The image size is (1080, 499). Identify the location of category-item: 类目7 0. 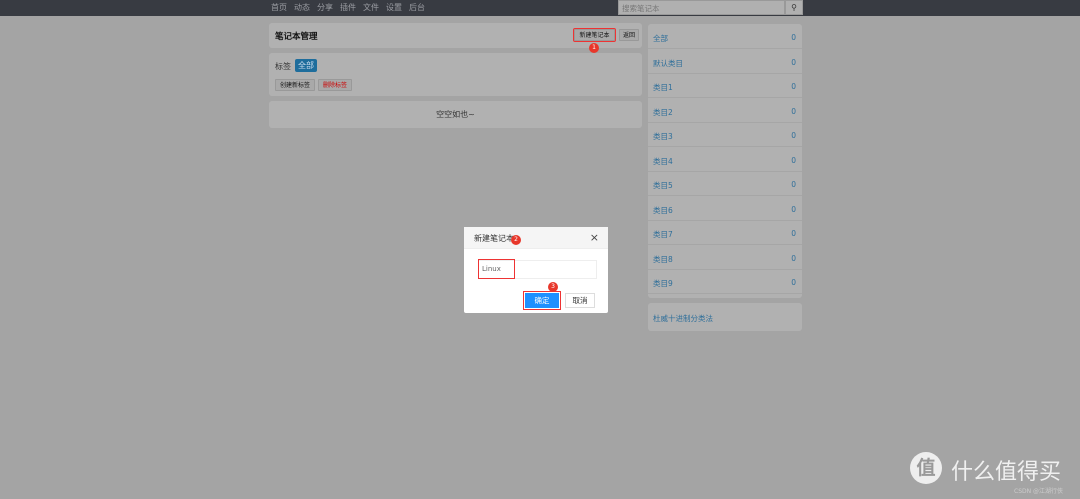
(725, 233).